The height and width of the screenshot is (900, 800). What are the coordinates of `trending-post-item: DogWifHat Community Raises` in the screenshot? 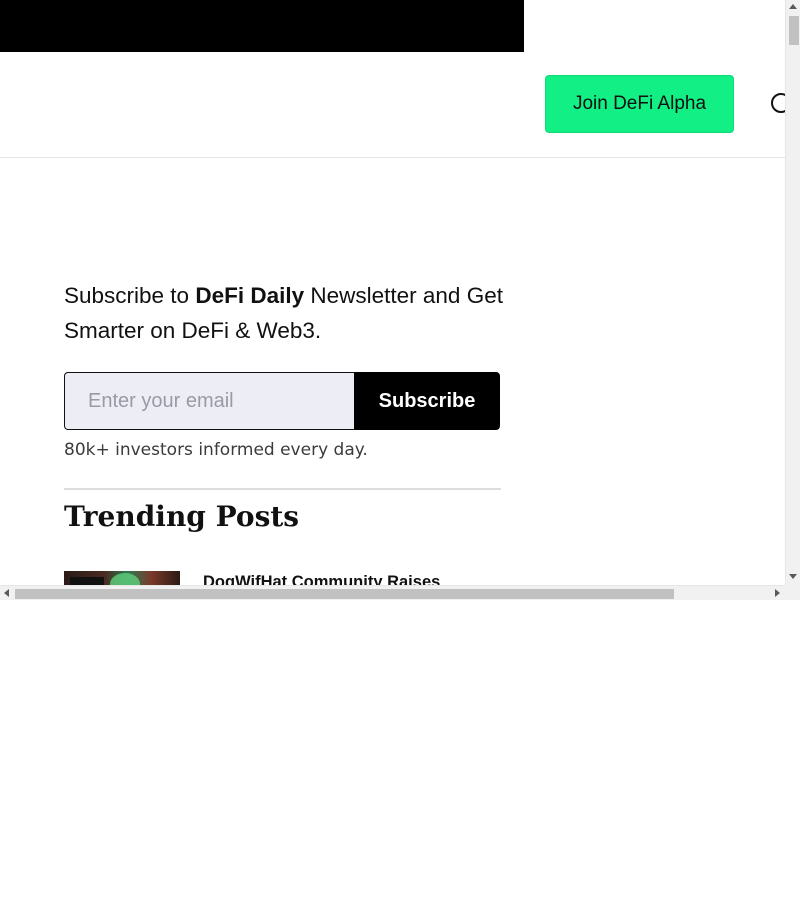 It's located at (284, 578).